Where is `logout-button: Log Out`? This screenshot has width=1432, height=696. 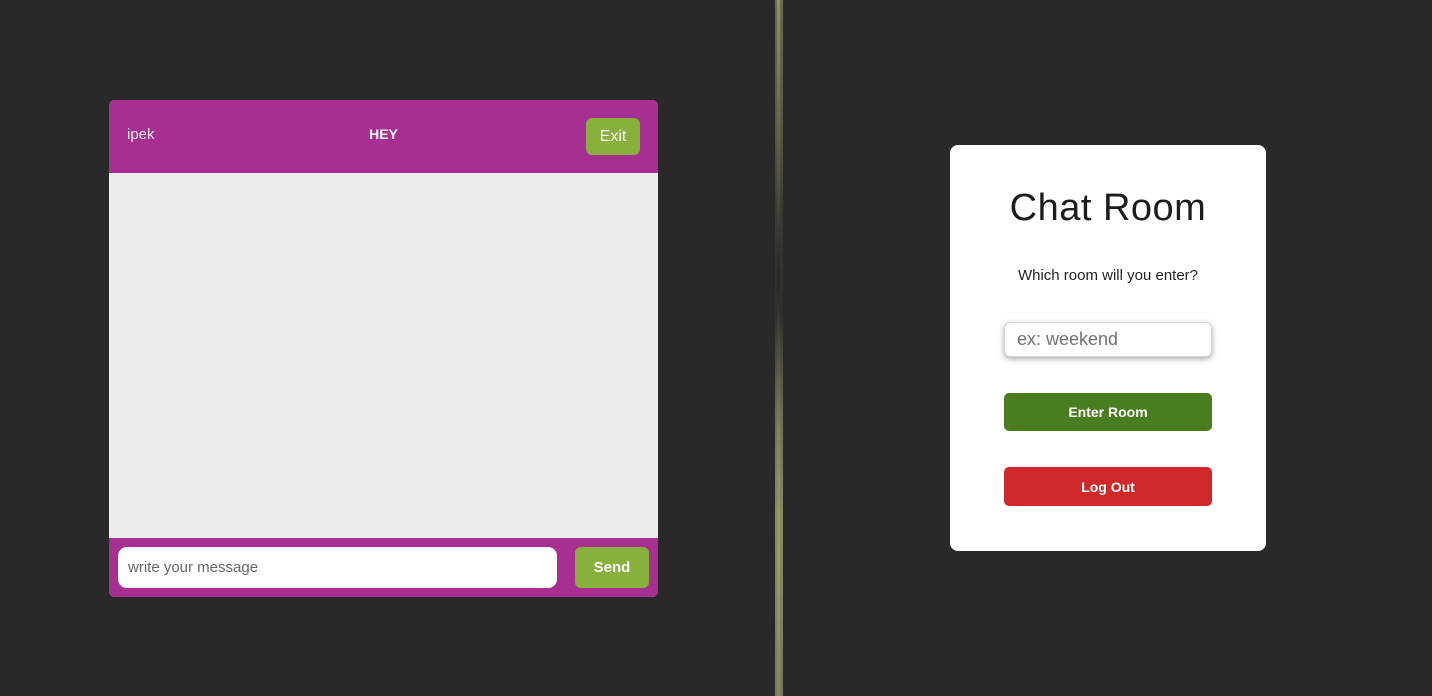
logout-button: Log Out is located at coordinates (1108, 486).